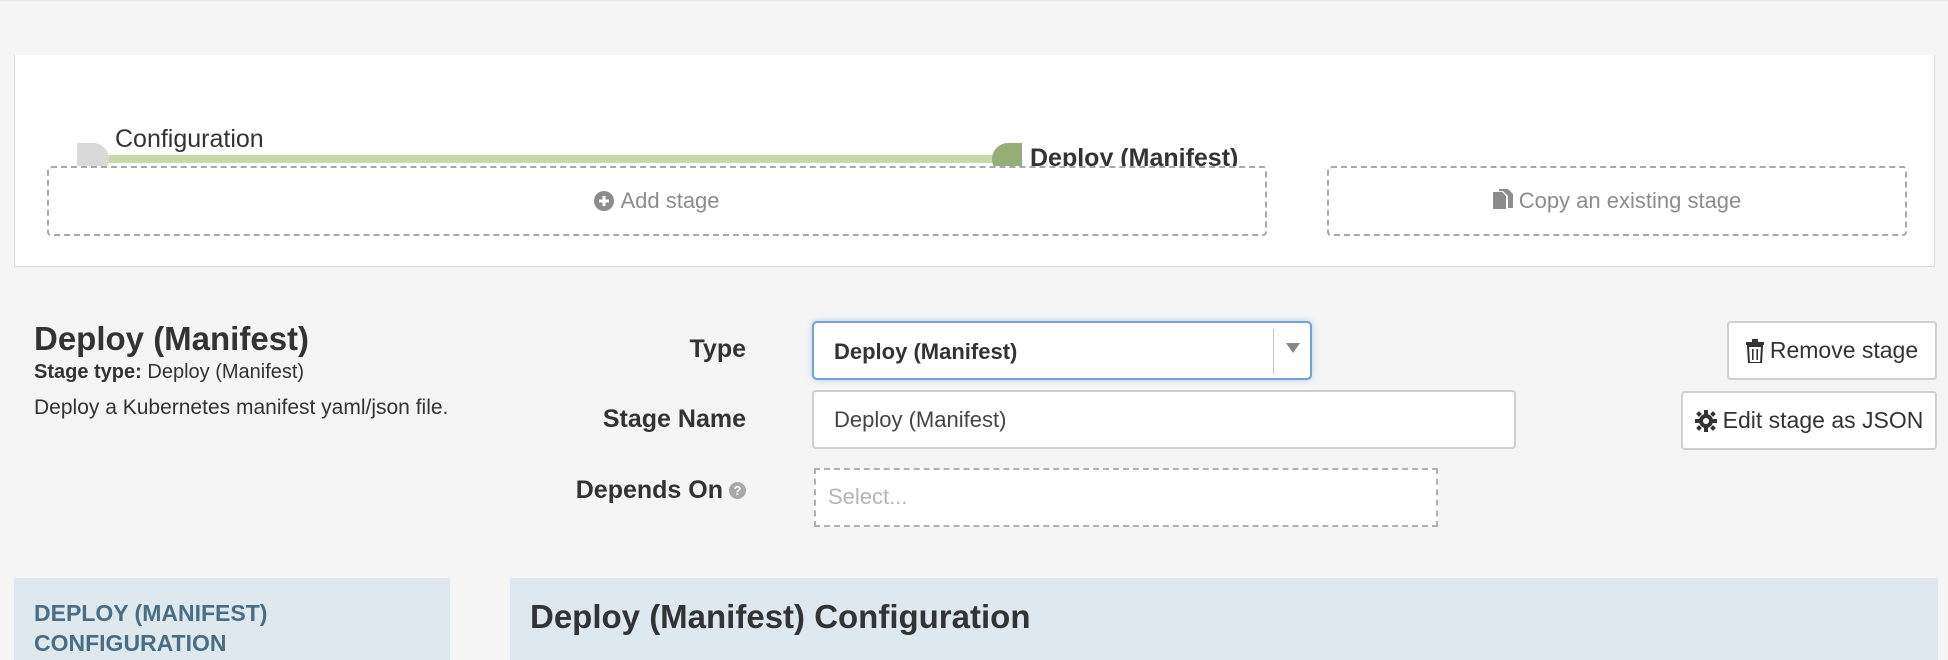 The image size is (1948, 660). Describe the element at coordinates (1062, 350) in the screenshot. I see `stage-type-select: Deploy (Manifest)` at that location.